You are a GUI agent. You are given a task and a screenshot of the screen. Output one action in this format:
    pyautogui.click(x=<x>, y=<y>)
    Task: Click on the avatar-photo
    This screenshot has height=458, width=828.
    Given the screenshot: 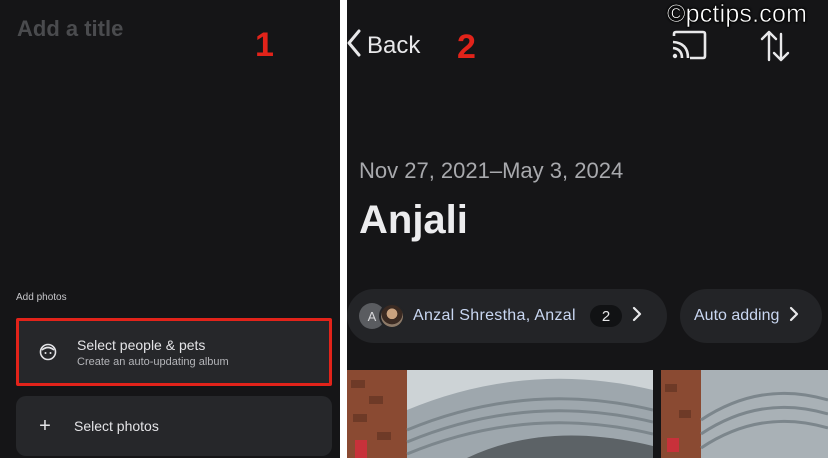 What is the action you would take?
    pyautogui.click(x=392, y=316)
    